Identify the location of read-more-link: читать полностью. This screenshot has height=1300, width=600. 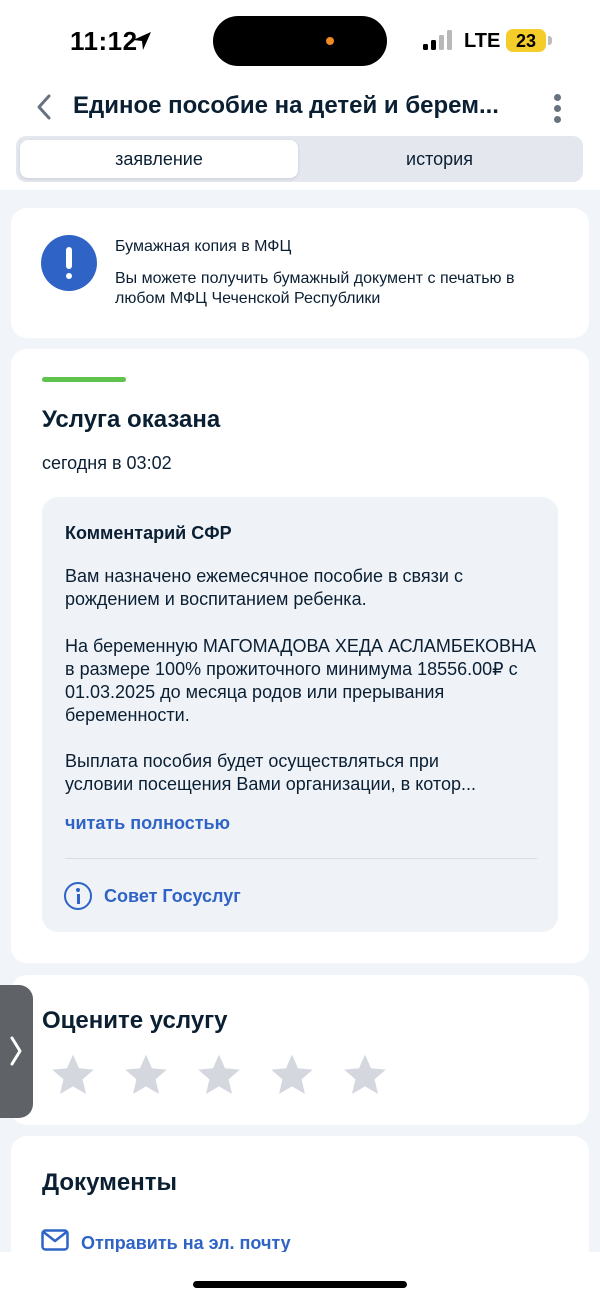
(147, 823).